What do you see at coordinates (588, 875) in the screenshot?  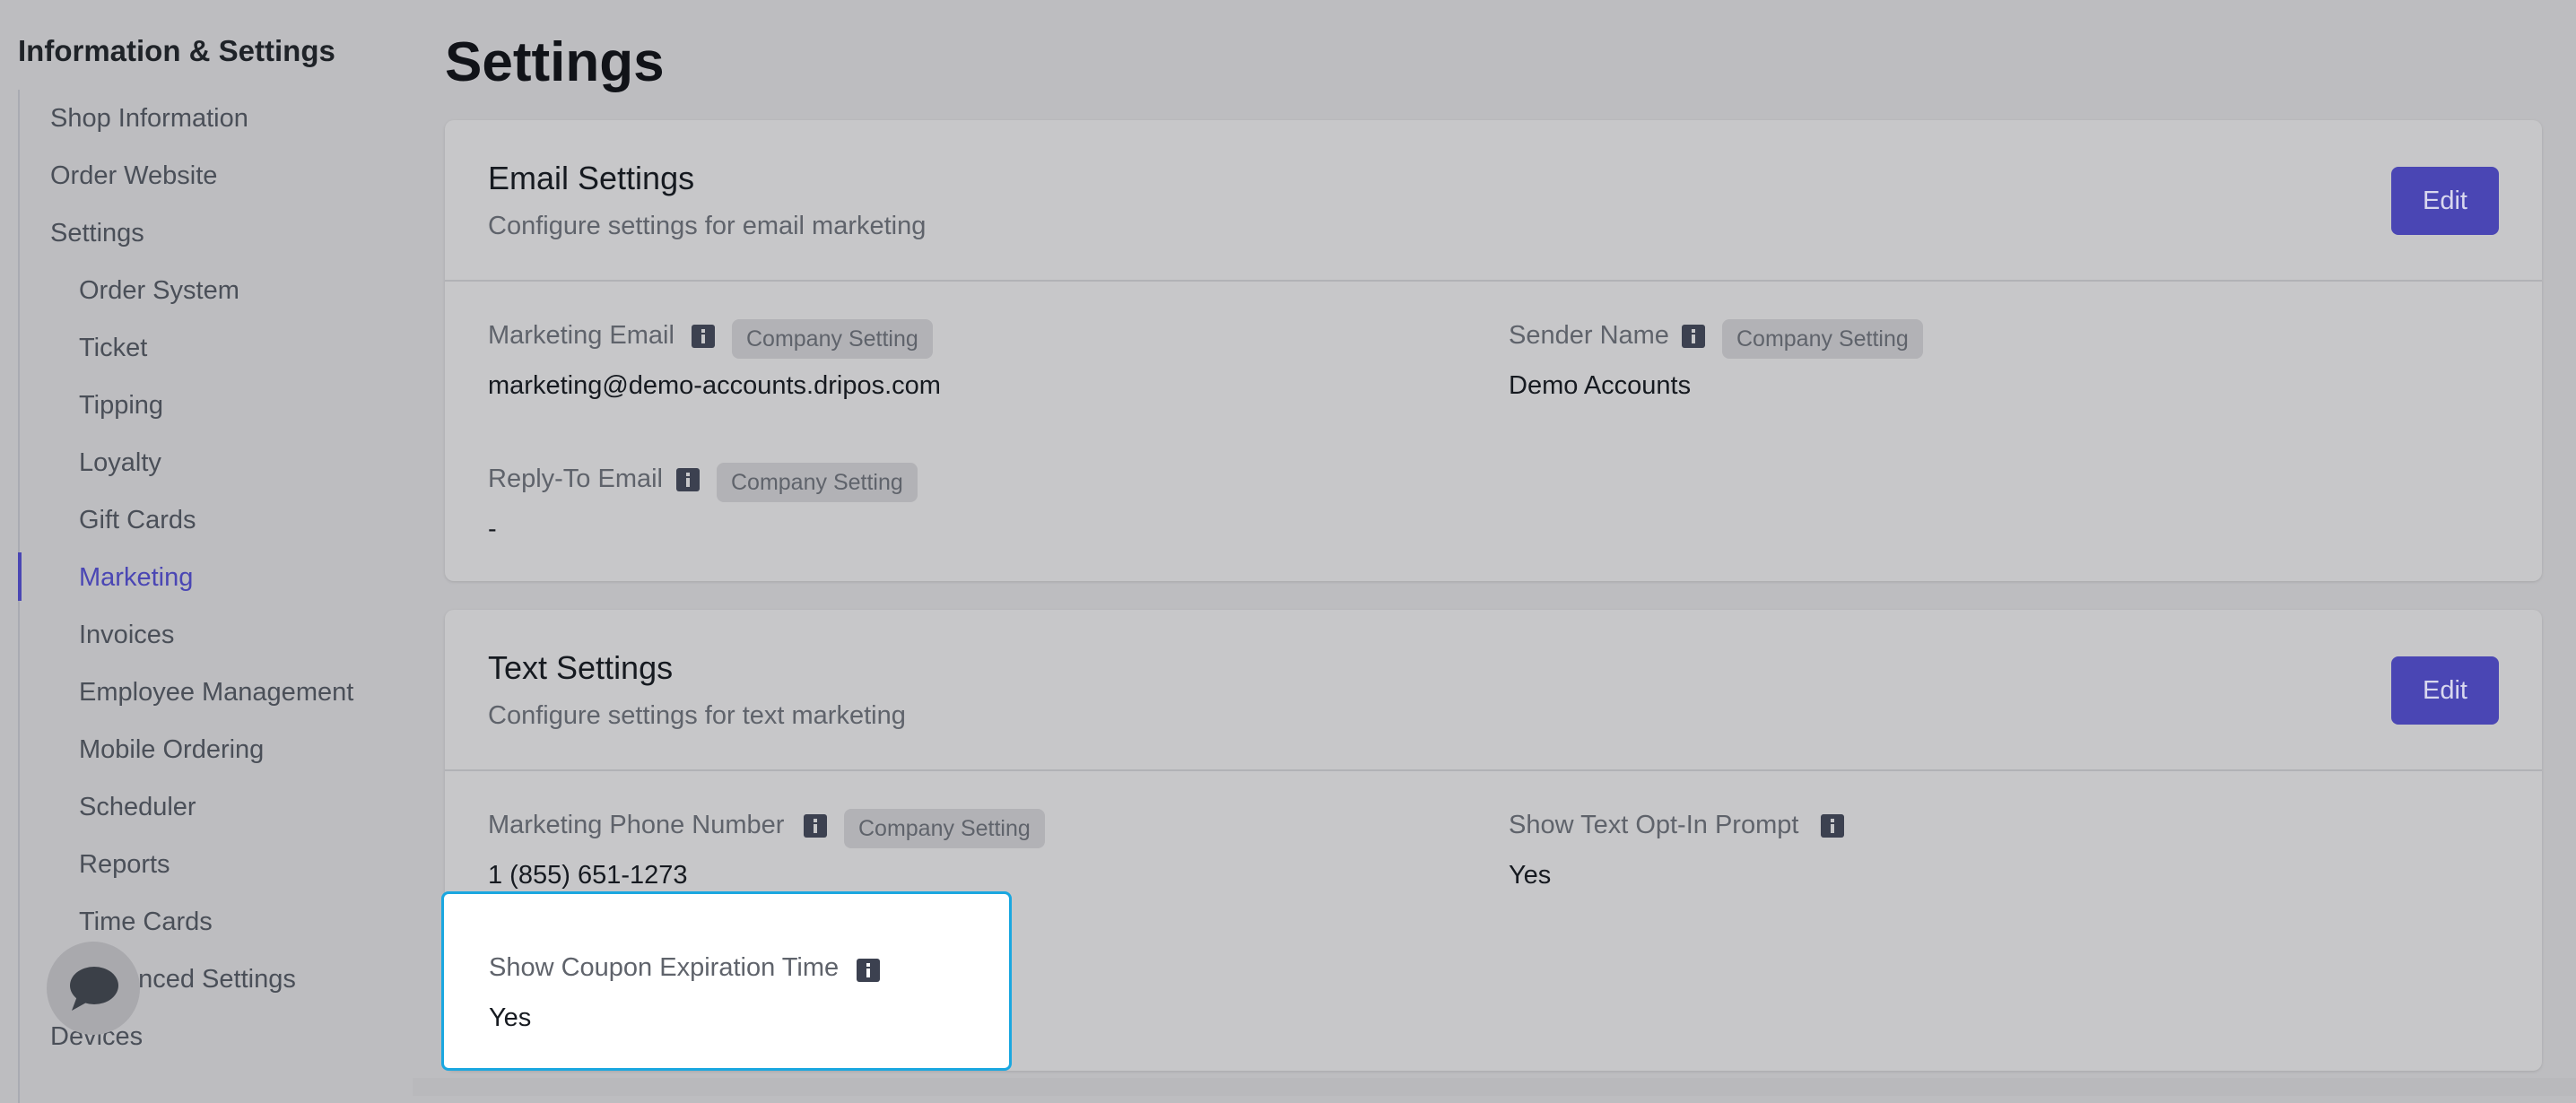 I see `marketing-phone-value: 1 (855) 651-1273` at bounding box center [588, 875].